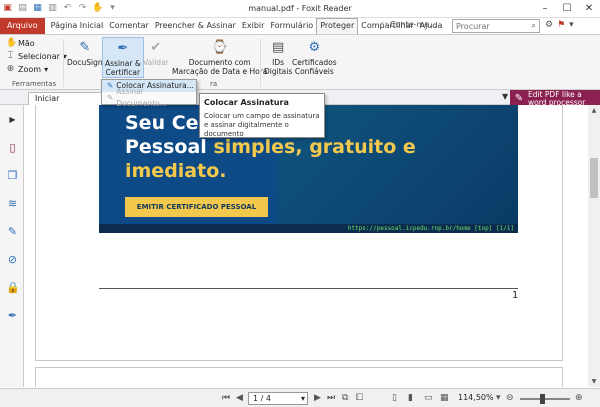  I want to click on window-title: manual.pdf - Foxit Reader, so click(300, 8).